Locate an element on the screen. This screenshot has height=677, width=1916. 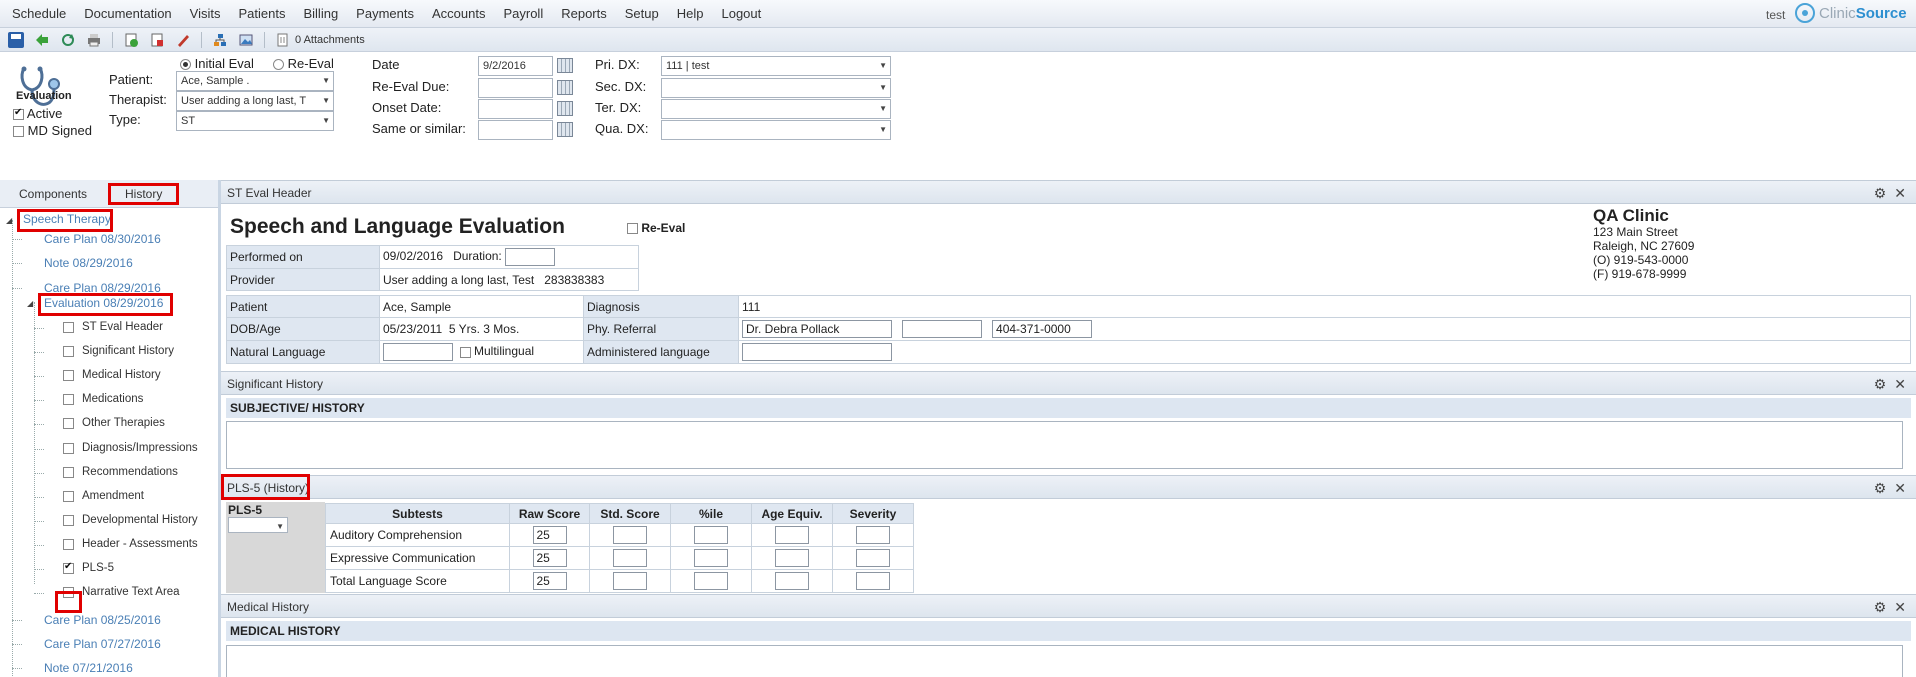
tree-item: Note 07/21/2016 is located at coordinates (88, 668).